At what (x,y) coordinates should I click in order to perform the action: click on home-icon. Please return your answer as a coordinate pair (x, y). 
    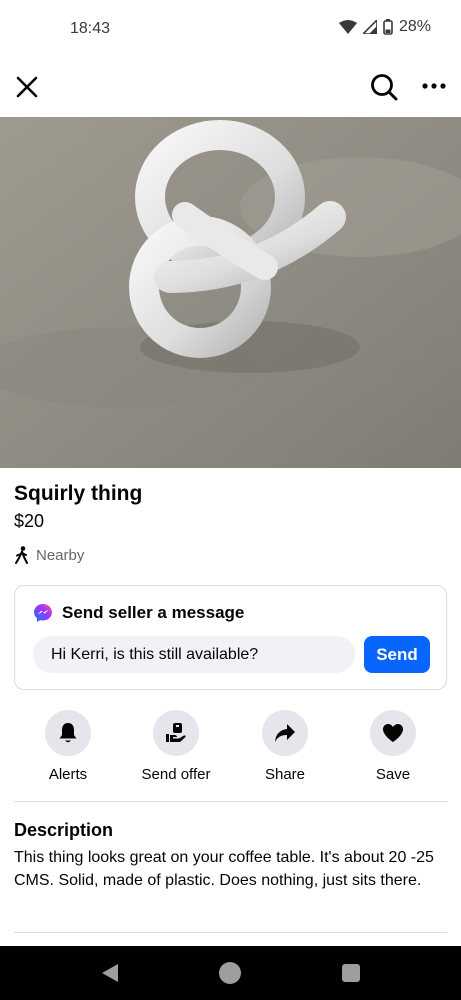
    Looking at the image, I should click on (230, 973).